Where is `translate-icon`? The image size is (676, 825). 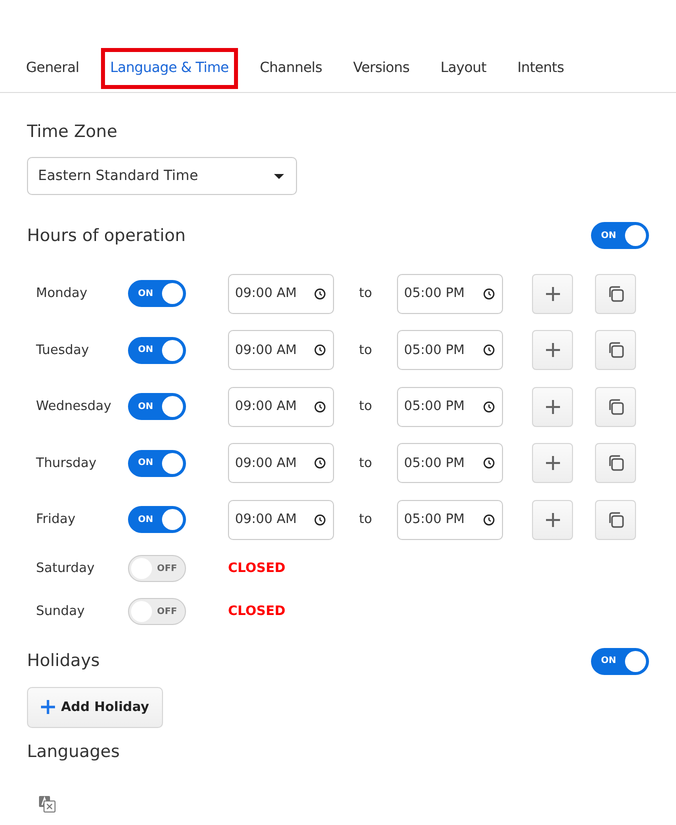
translate-icon is located at coordinates (47, 803).